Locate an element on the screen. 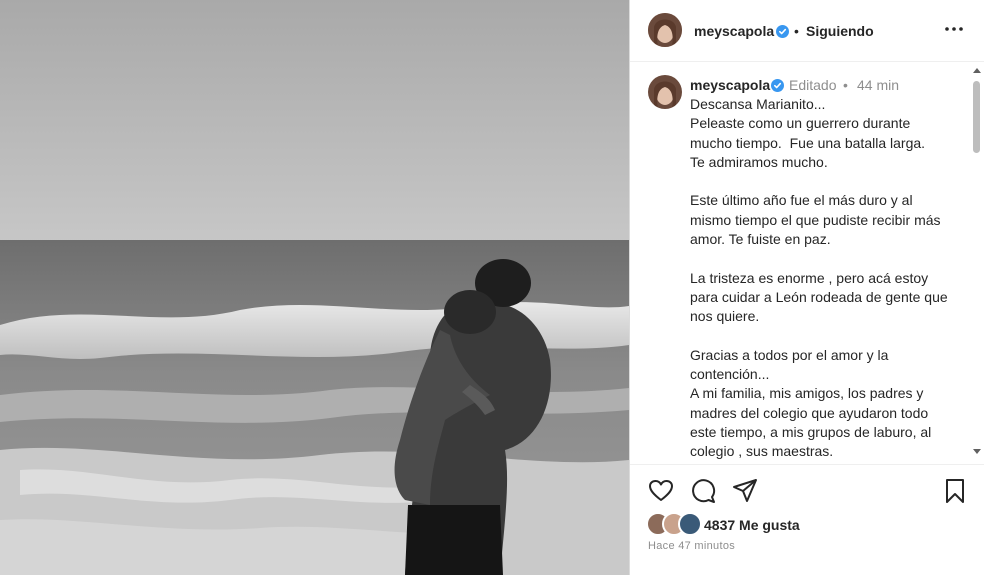 This screenshot has height=575, width=984. caption-time: 44 min is located at coordinates (878, 85).